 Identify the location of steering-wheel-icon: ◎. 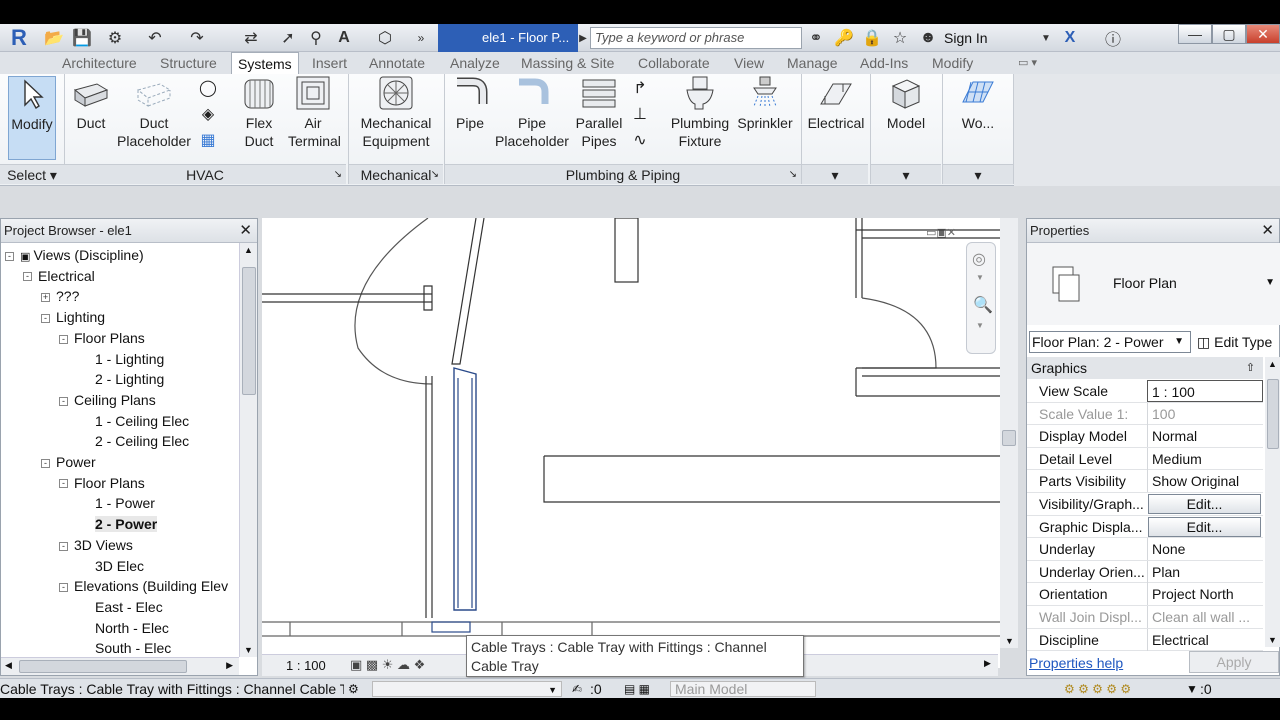
(979, 259).